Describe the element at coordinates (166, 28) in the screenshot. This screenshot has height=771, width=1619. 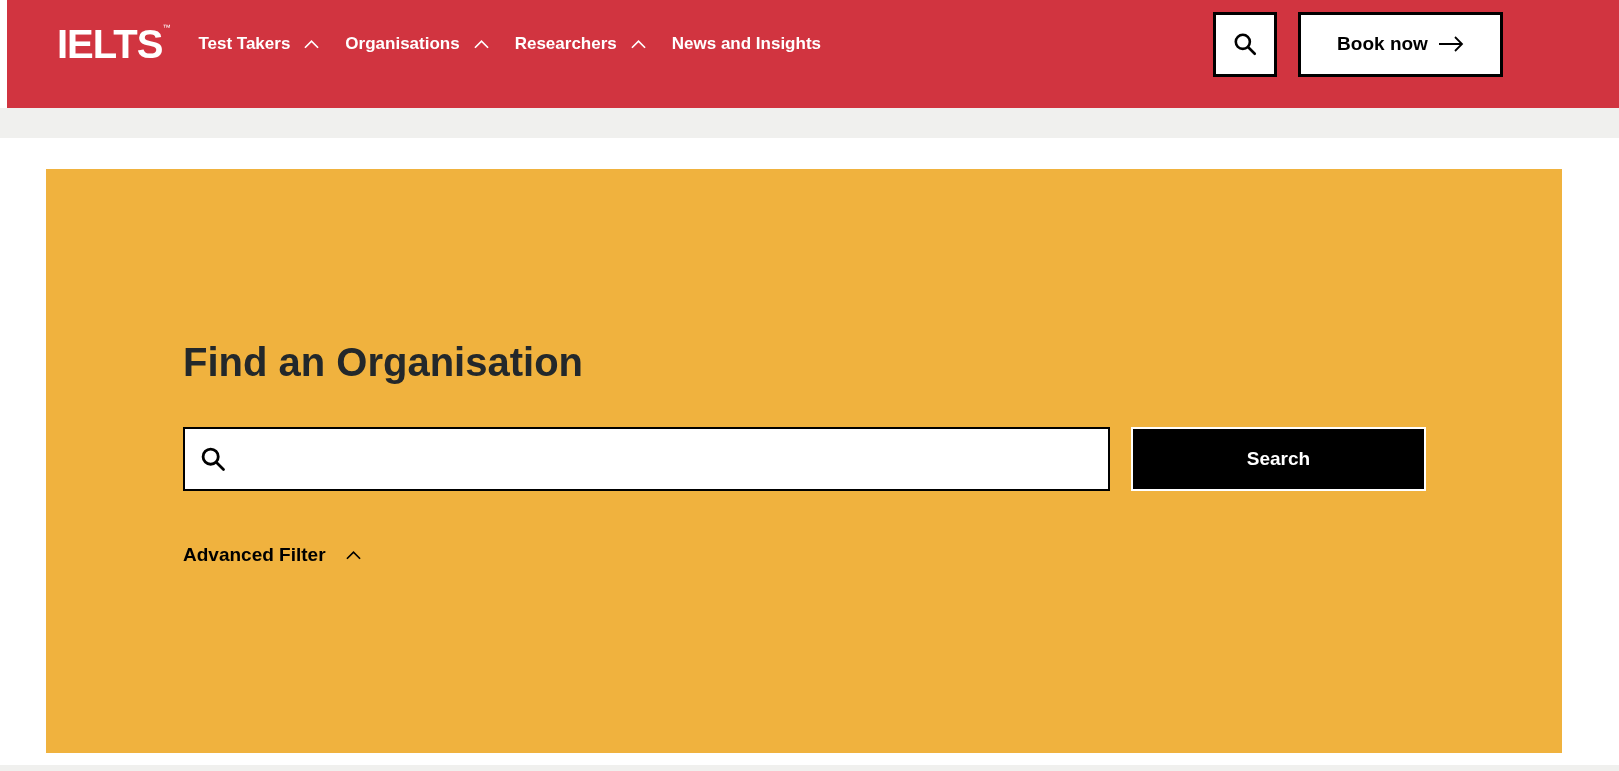
I see `trademark: ™` at that location.